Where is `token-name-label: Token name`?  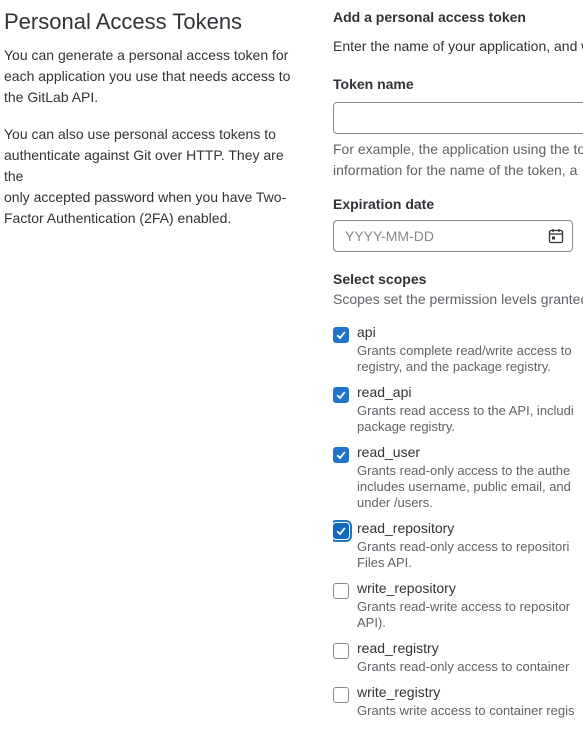 token-name-label: Token name is located at coordinates (373, 84).